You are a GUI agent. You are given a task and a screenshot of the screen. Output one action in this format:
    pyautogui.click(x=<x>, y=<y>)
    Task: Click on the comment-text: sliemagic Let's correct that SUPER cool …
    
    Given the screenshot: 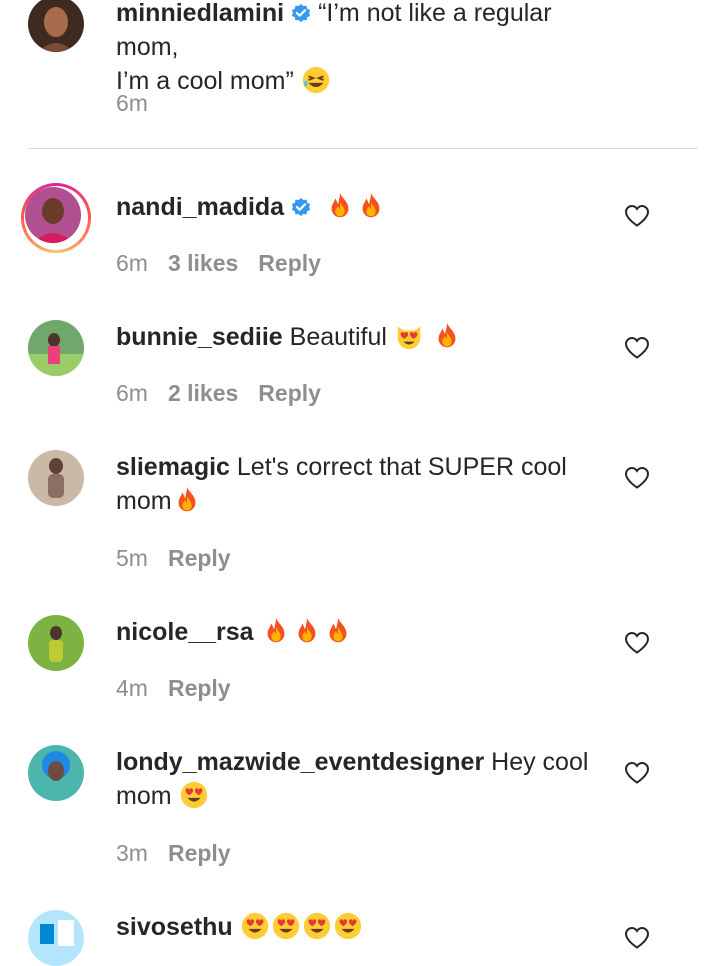 What is the action you would take?
    pyautogui.click(x=361, y=484)
    